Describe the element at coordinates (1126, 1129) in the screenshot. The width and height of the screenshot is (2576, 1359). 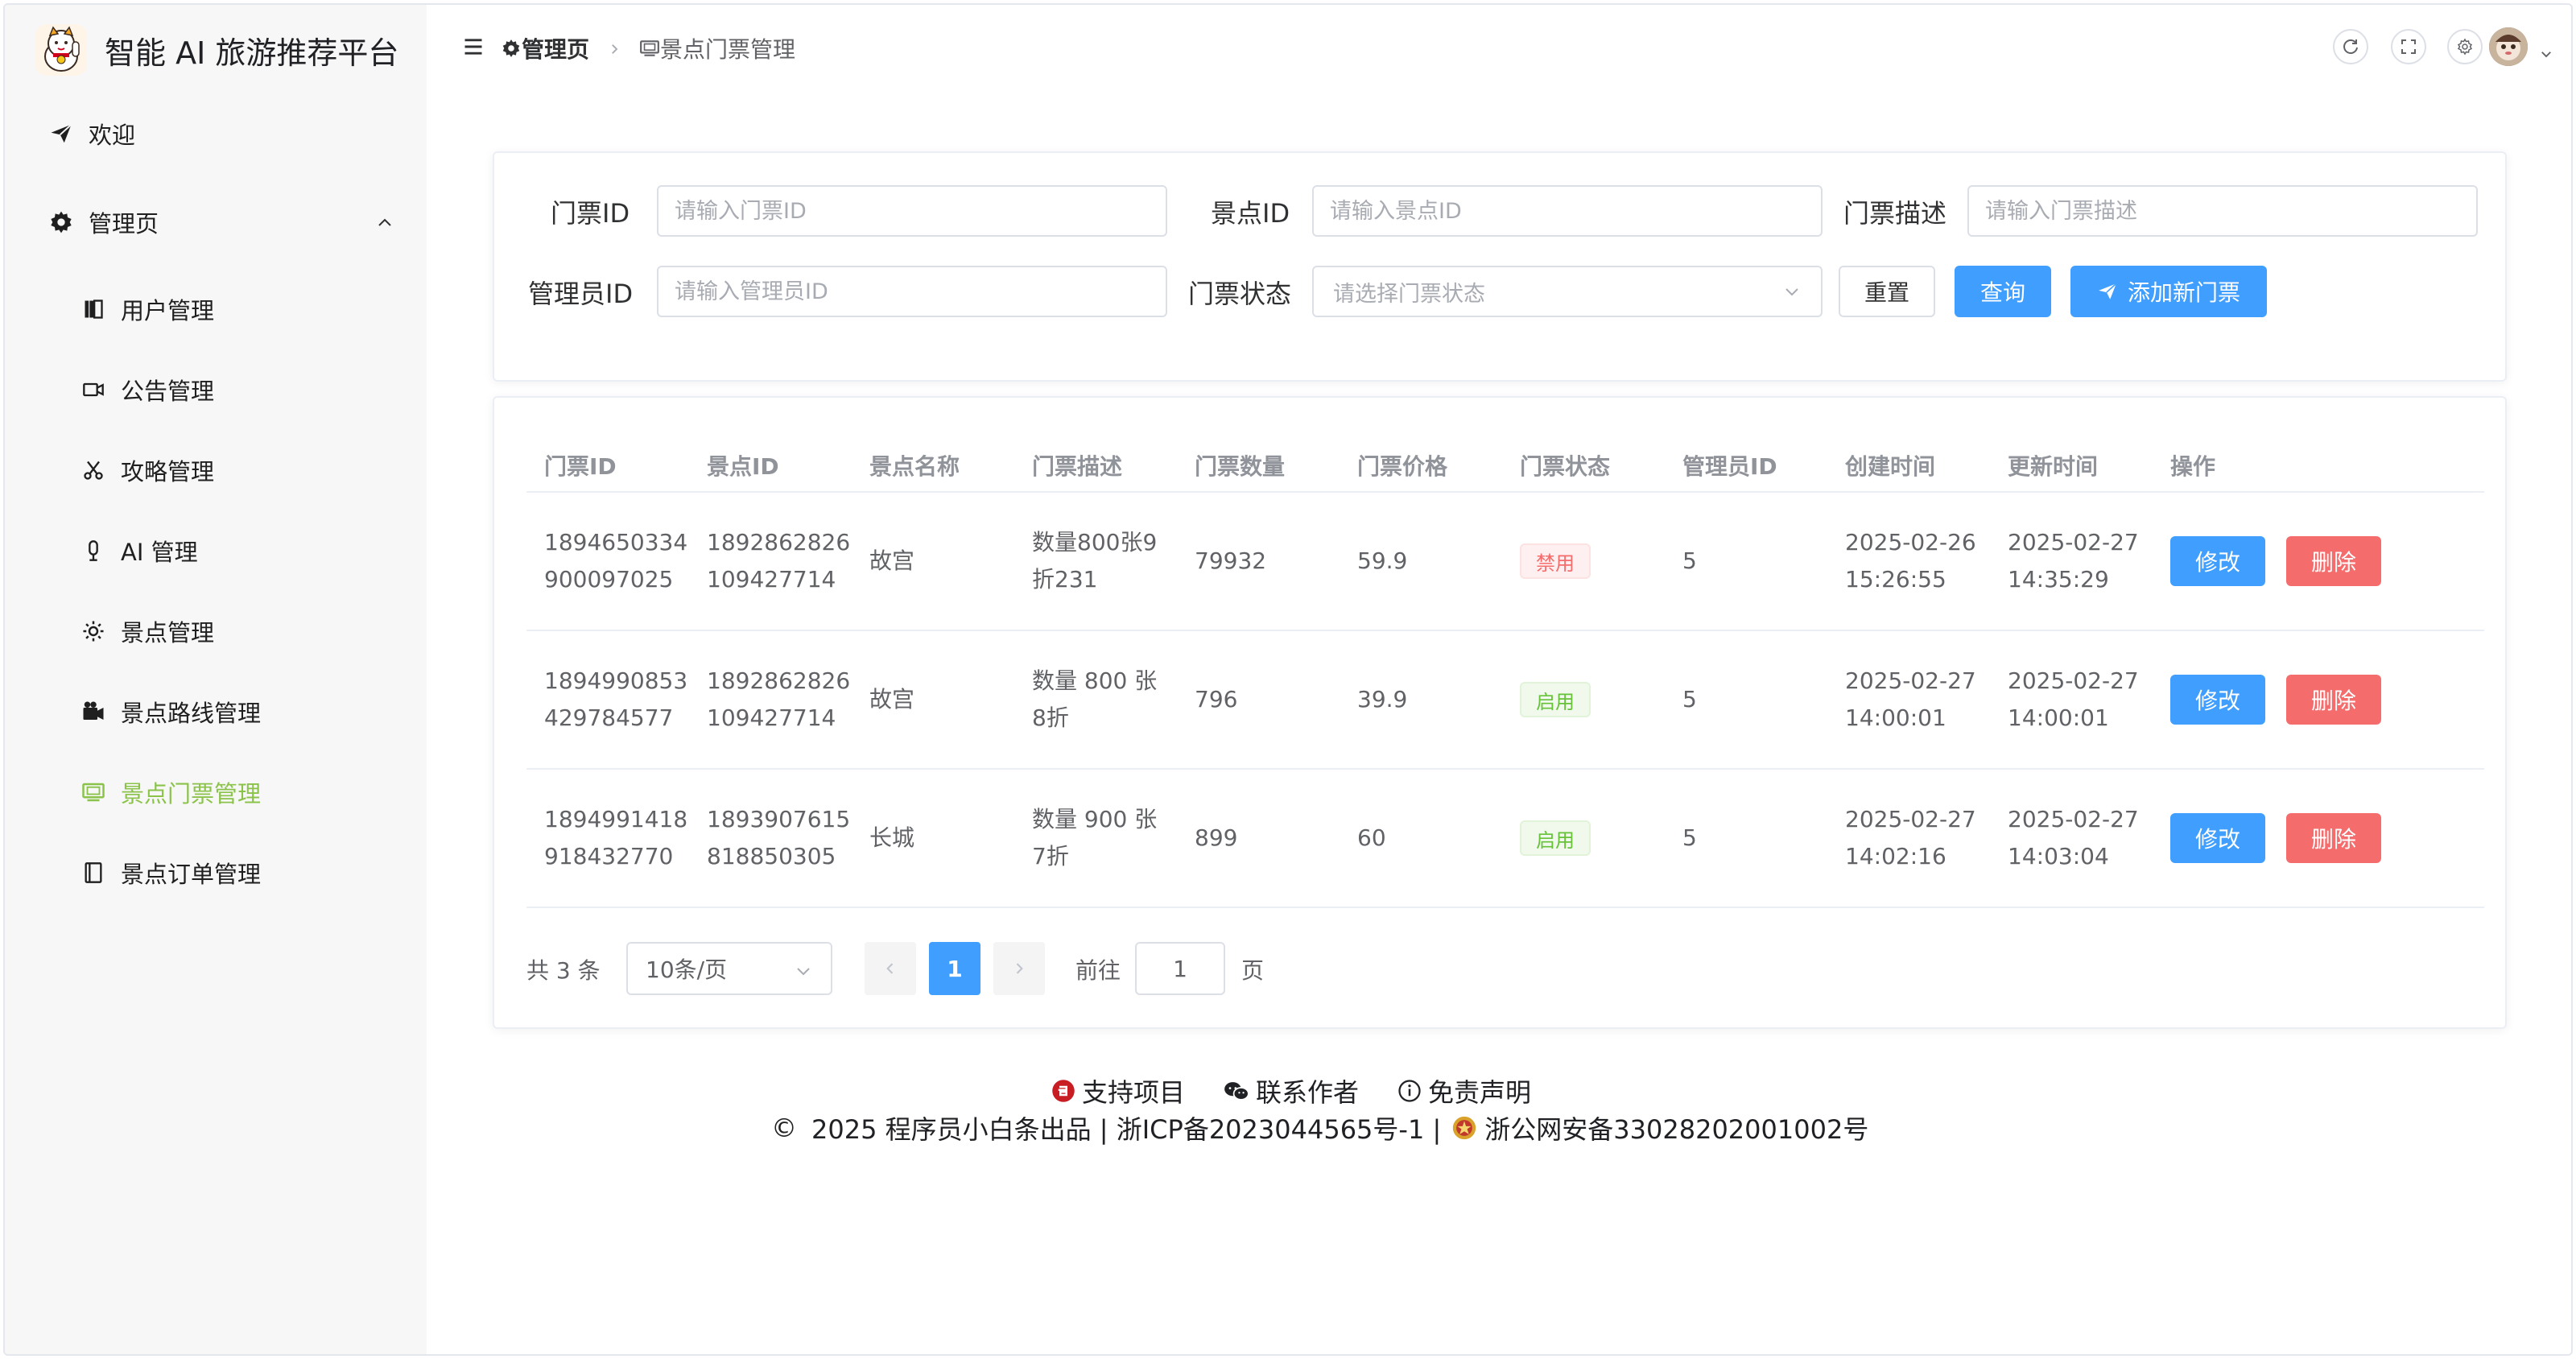
I see `copyright-text: 2025 程序员小白条出品 | 浙ICP备2023044565号-1 |` at that location.